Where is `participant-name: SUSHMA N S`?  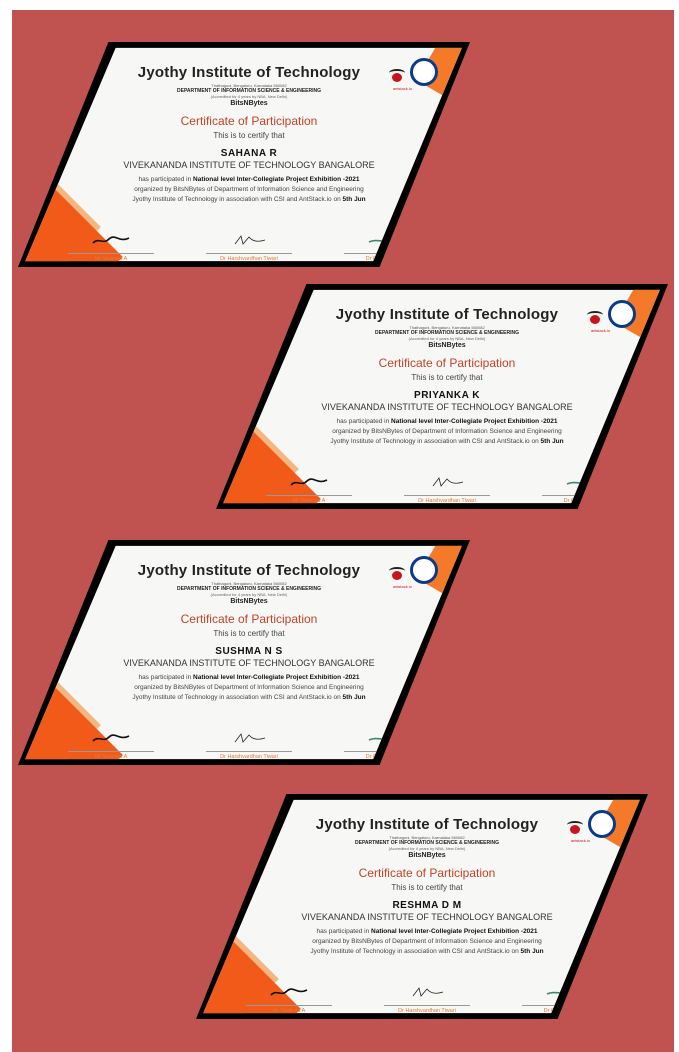 participant-name: SUSHMA N S is located at coordinates (249, 651).